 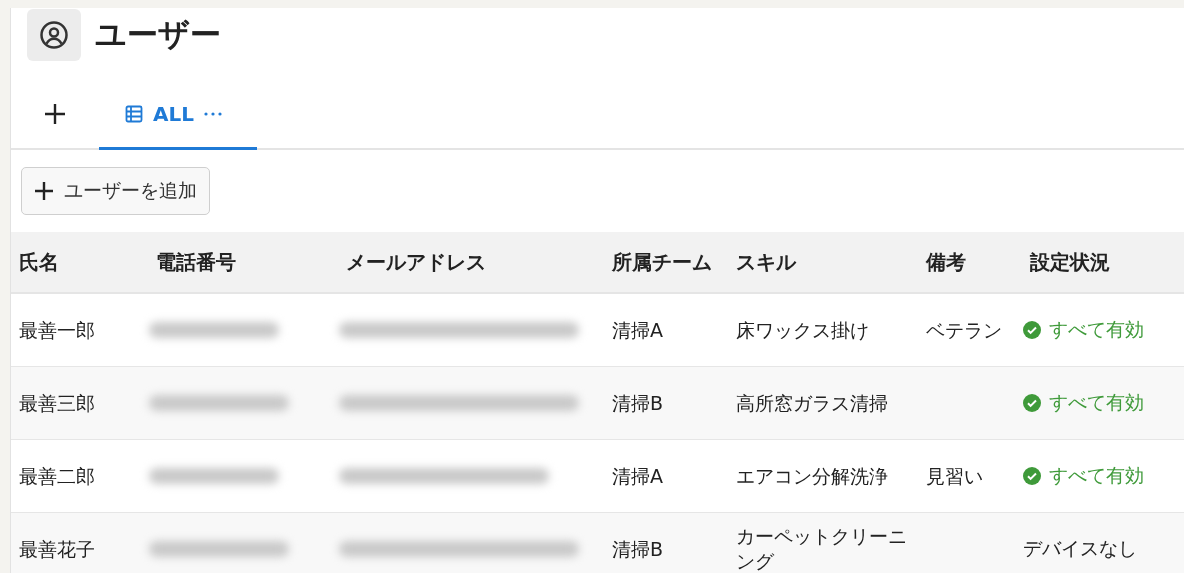 I want to click on table-icon, so click(x=134, y=113).